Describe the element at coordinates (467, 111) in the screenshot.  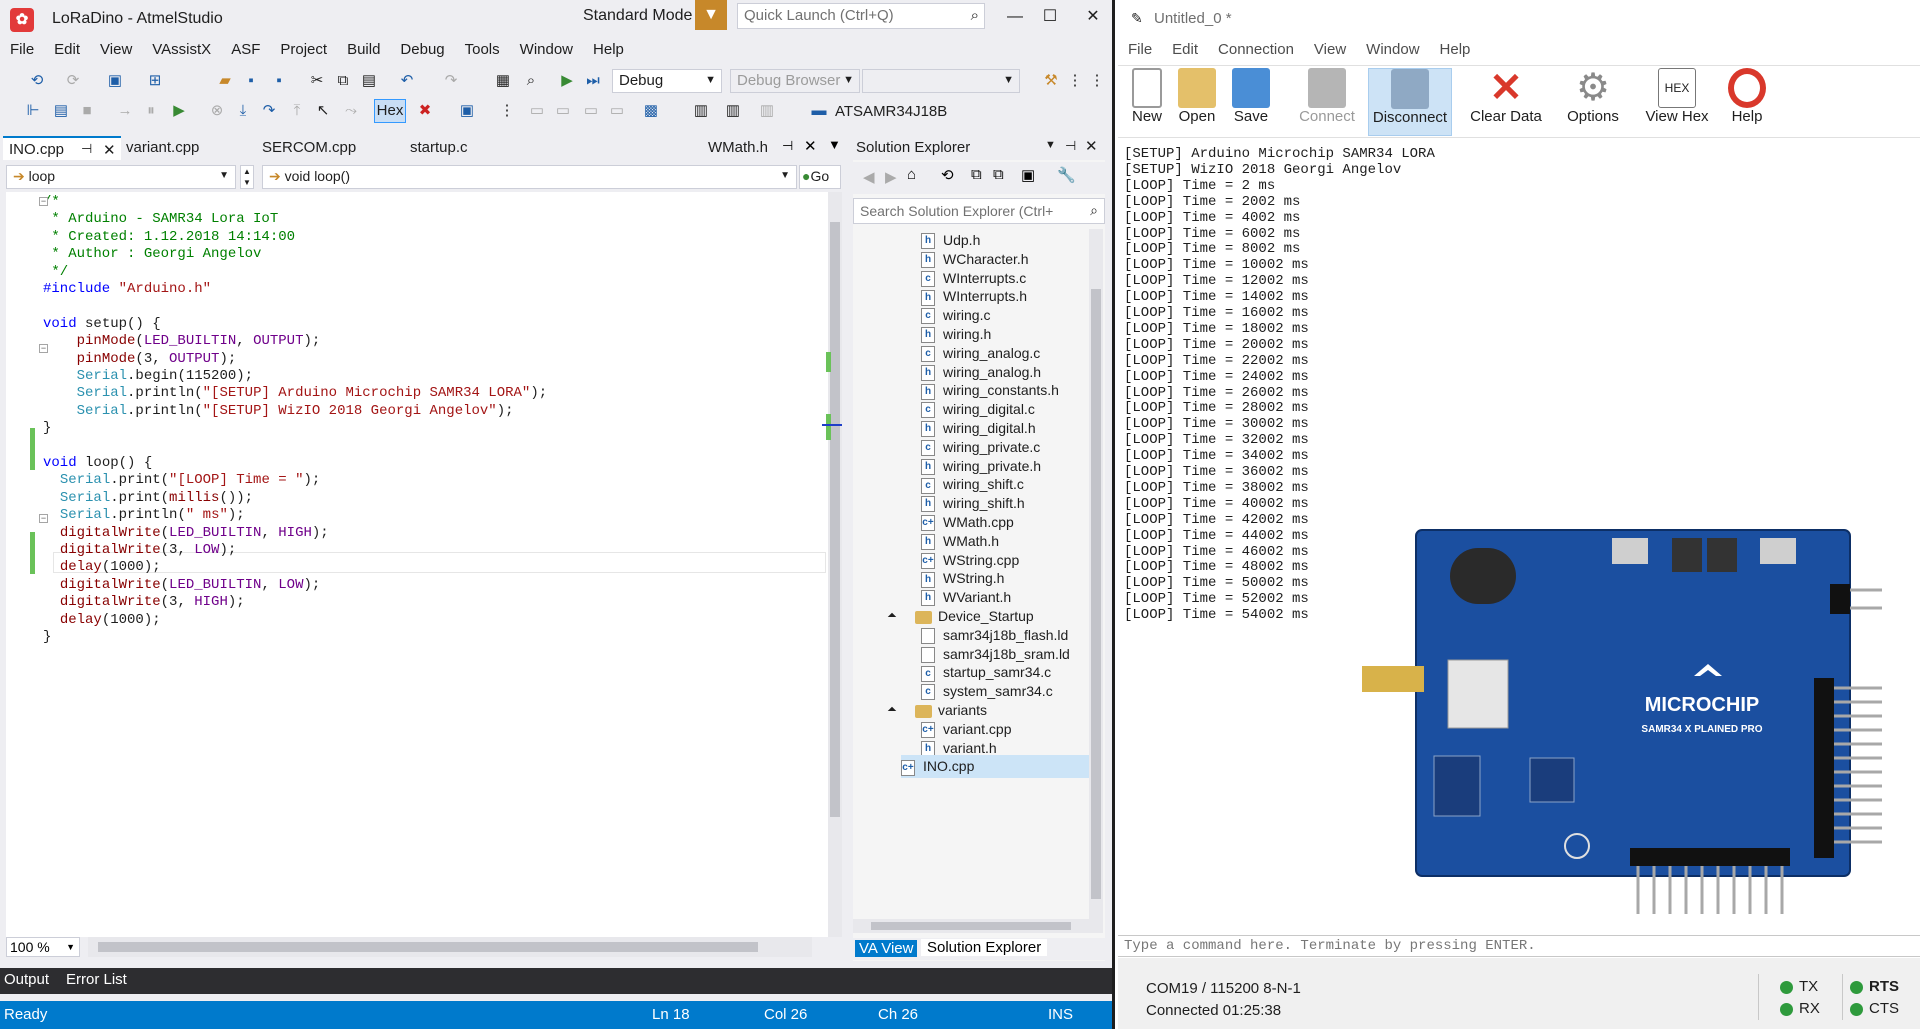
I see `windows-icon: ▣` at that location.